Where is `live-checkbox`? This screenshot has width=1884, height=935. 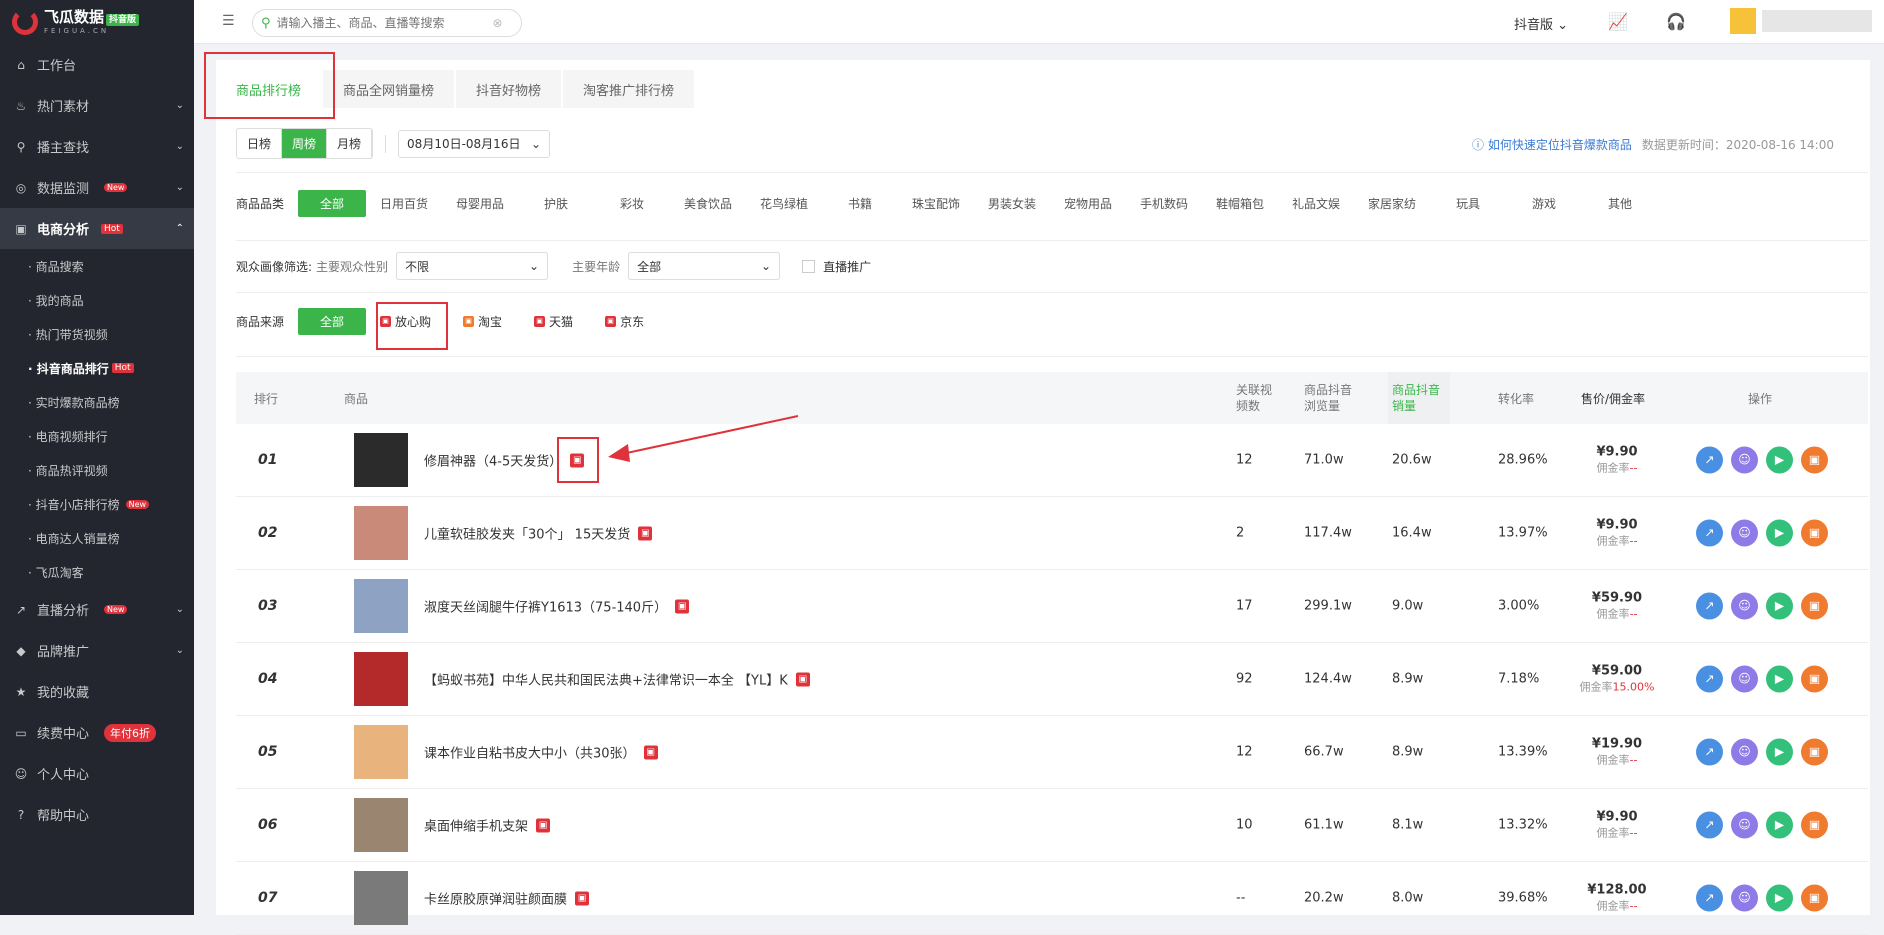 live-checkbox is located at coordinates (809, 266).